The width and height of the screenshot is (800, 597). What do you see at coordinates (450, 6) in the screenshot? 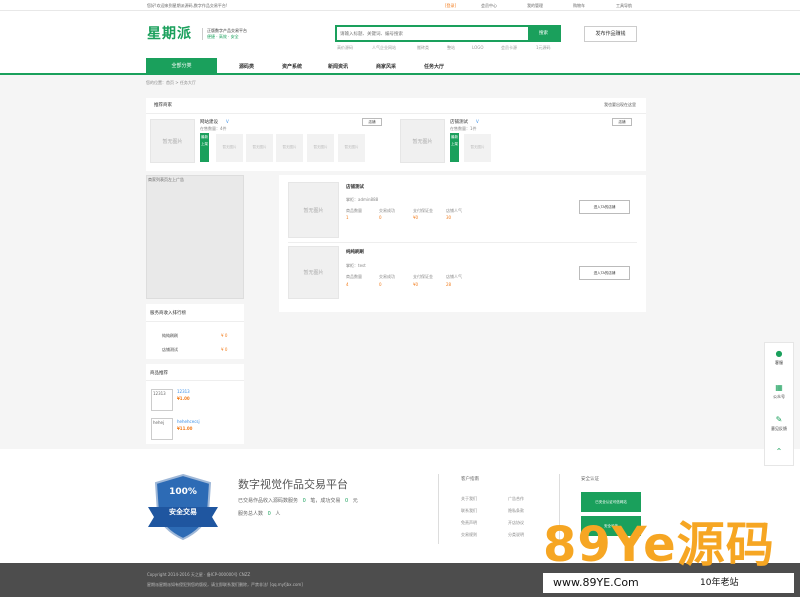
I see `login-link: [登录]` at bounding box center [450, 6].